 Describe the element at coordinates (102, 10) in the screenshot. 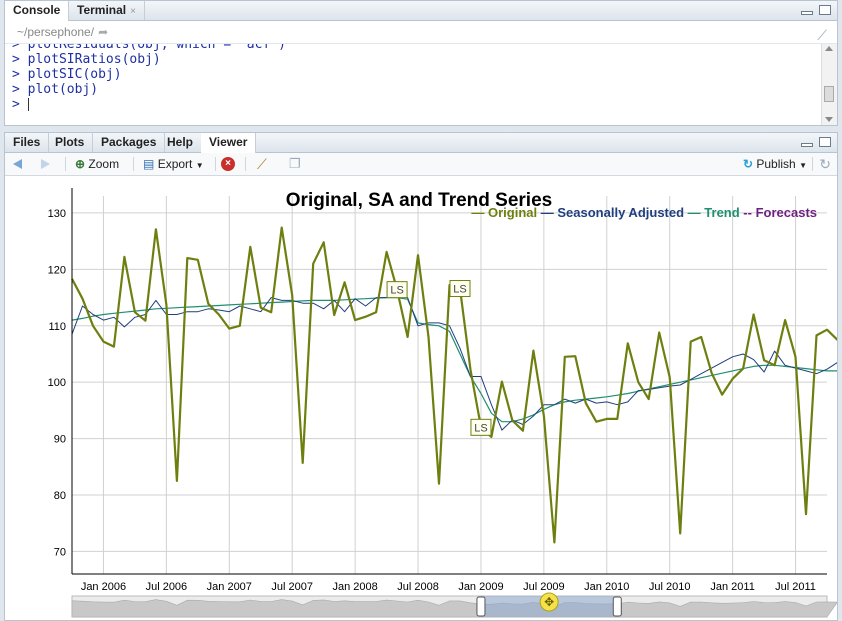

I see `tab-terminal-label: Terminal` at that location.